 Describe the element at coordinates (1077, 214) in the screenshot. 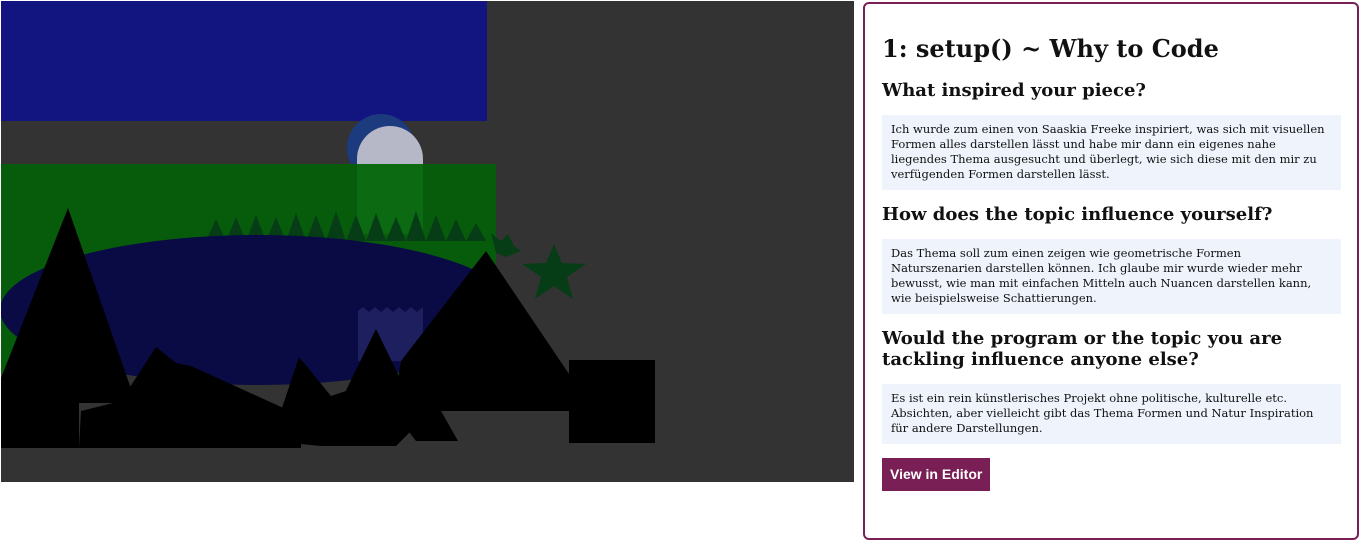

I see `question-heading: How does the topic influence yourself?` at that location.